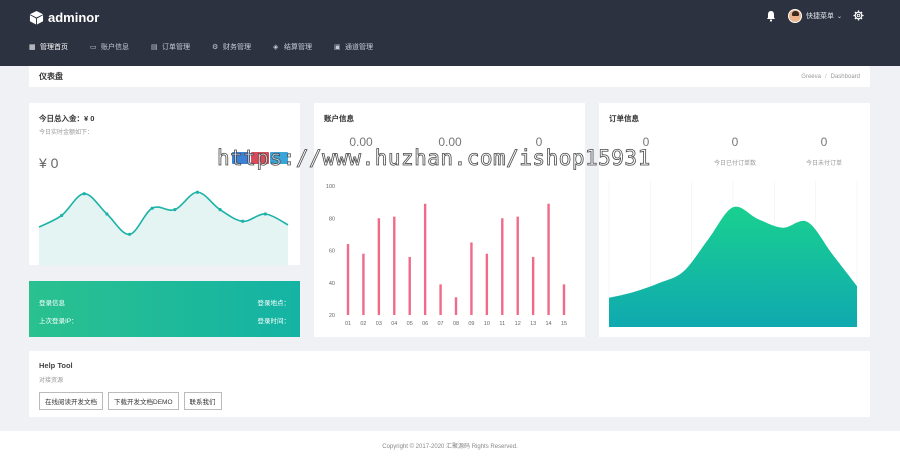 The height and width of the screenshot is (459, 900). I want to click on area-series, so click(733, 266).